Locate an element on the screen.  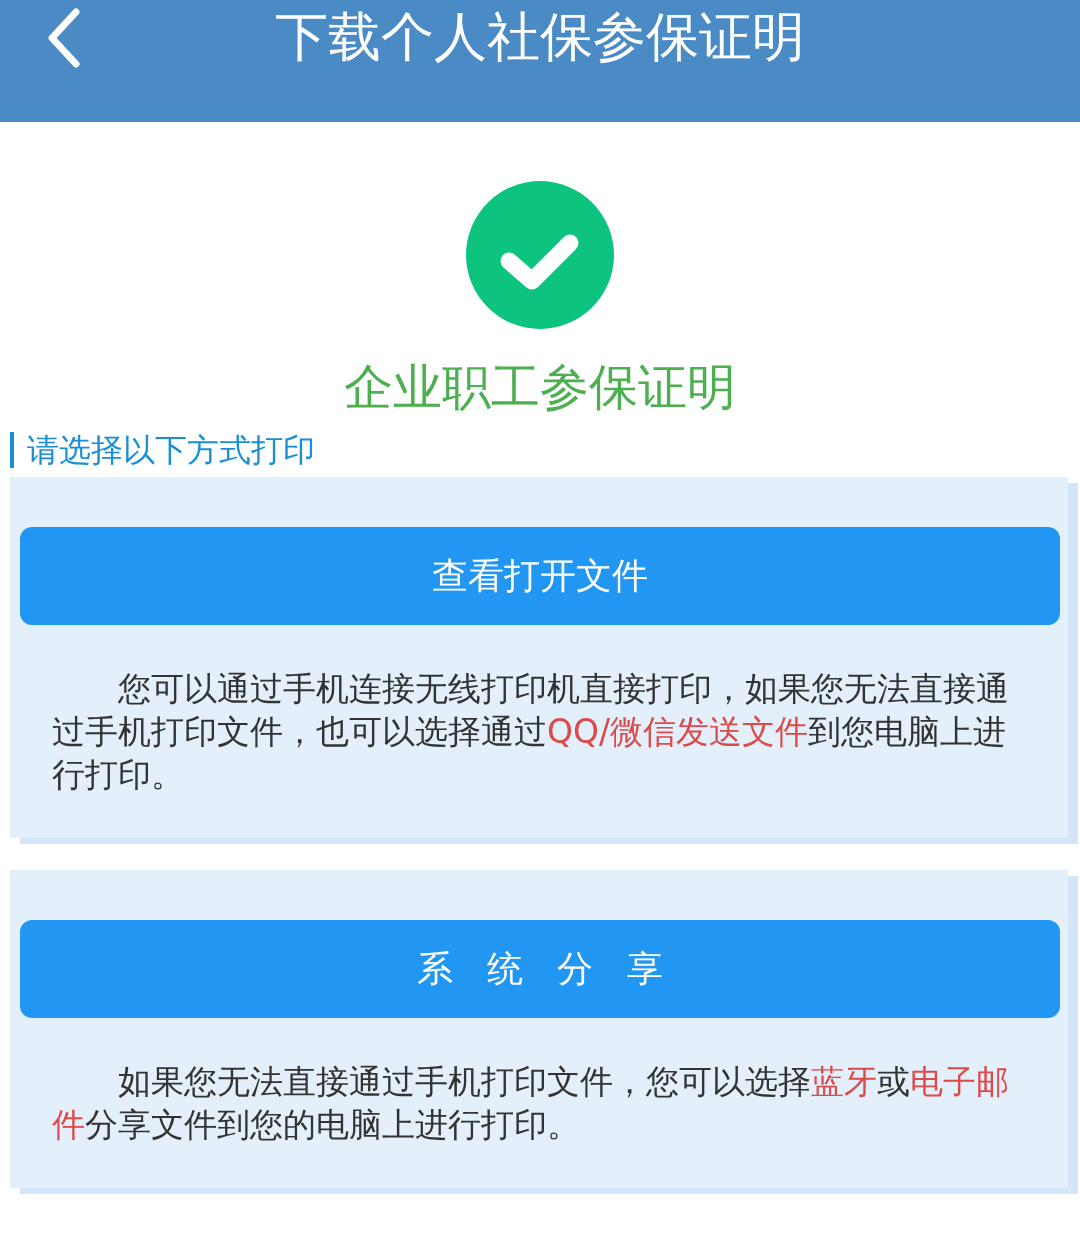
back-button is located at coordinates (64, 38).